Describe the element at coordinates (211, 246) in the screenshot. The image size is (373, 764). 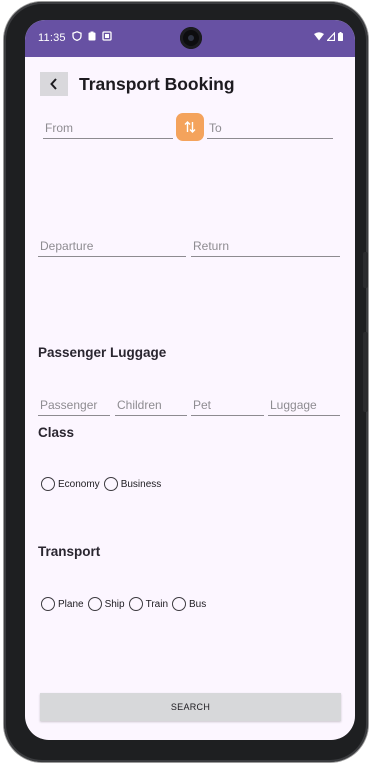
I see `return-placeholder: Return` at that location.